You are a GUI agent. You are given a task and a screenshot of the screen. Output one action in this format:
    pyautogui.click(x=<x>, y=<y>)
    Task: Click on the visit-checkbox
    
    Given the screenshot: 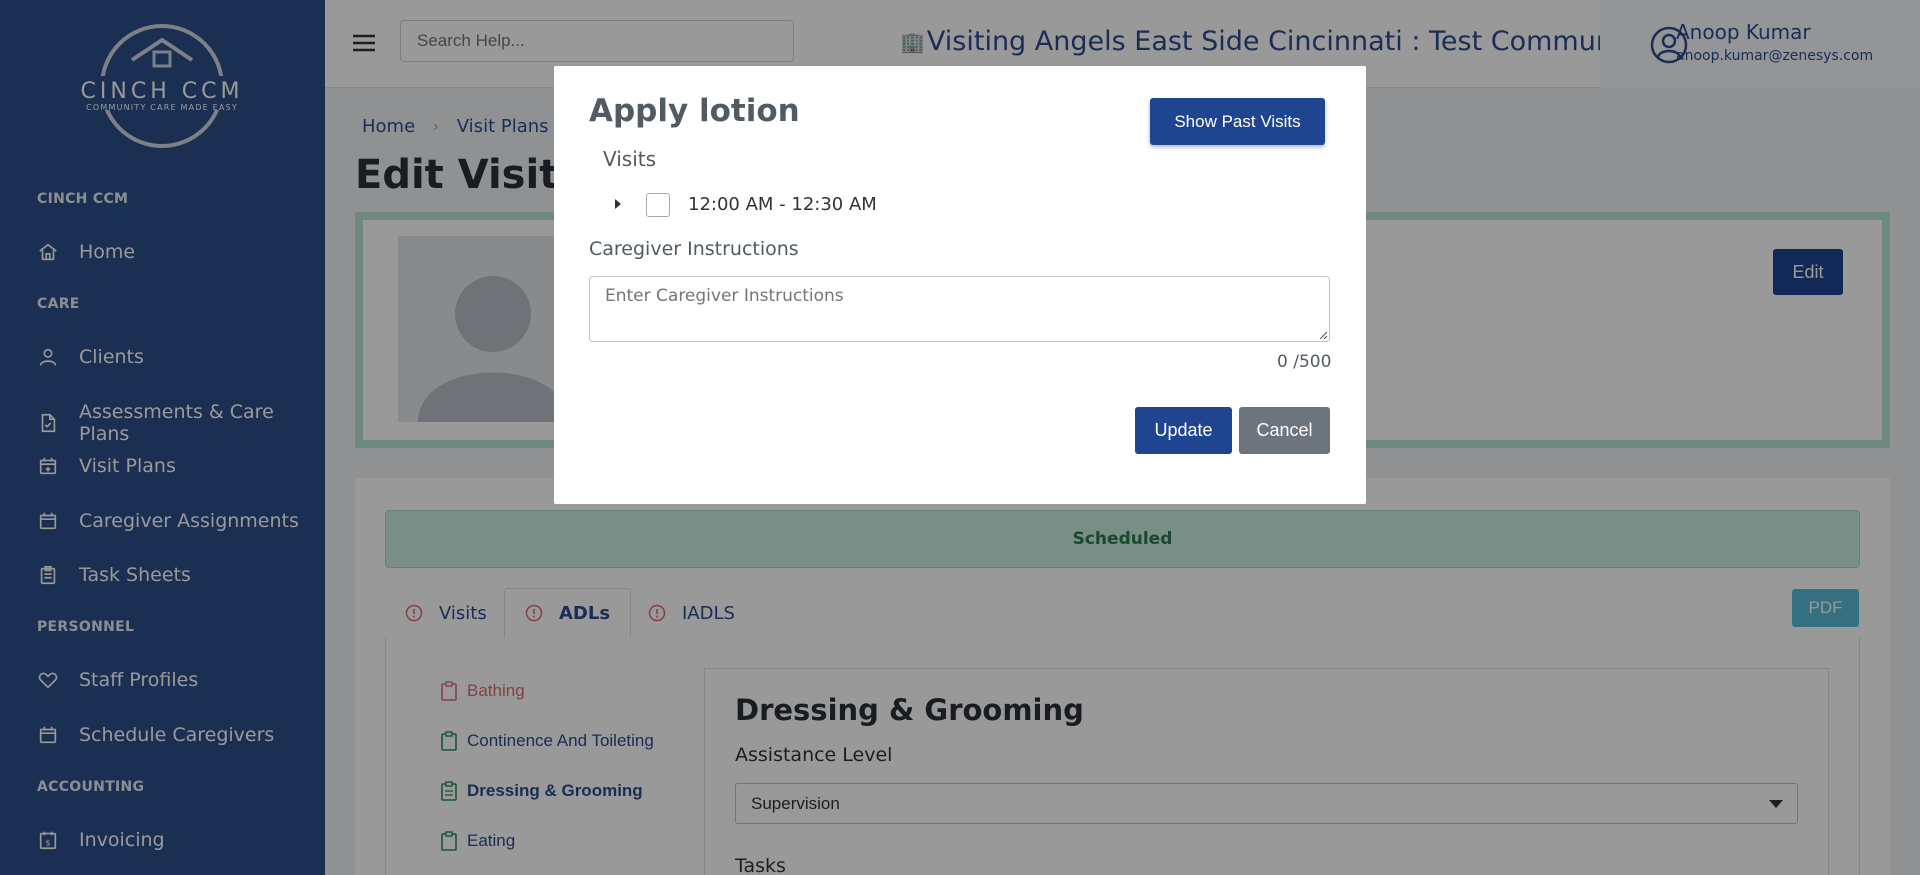 What is the action you would take?
    pyautogui.click(x=658, y=205)
    